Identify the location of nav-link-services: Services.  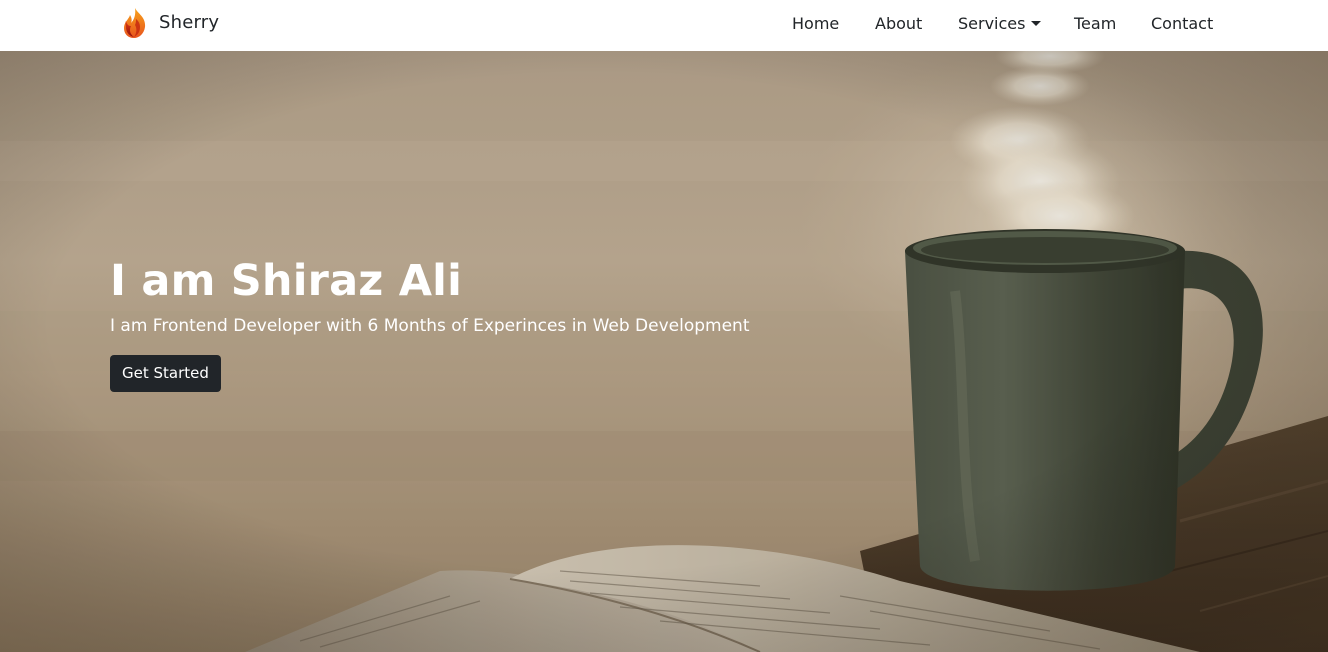
(1000, 23).